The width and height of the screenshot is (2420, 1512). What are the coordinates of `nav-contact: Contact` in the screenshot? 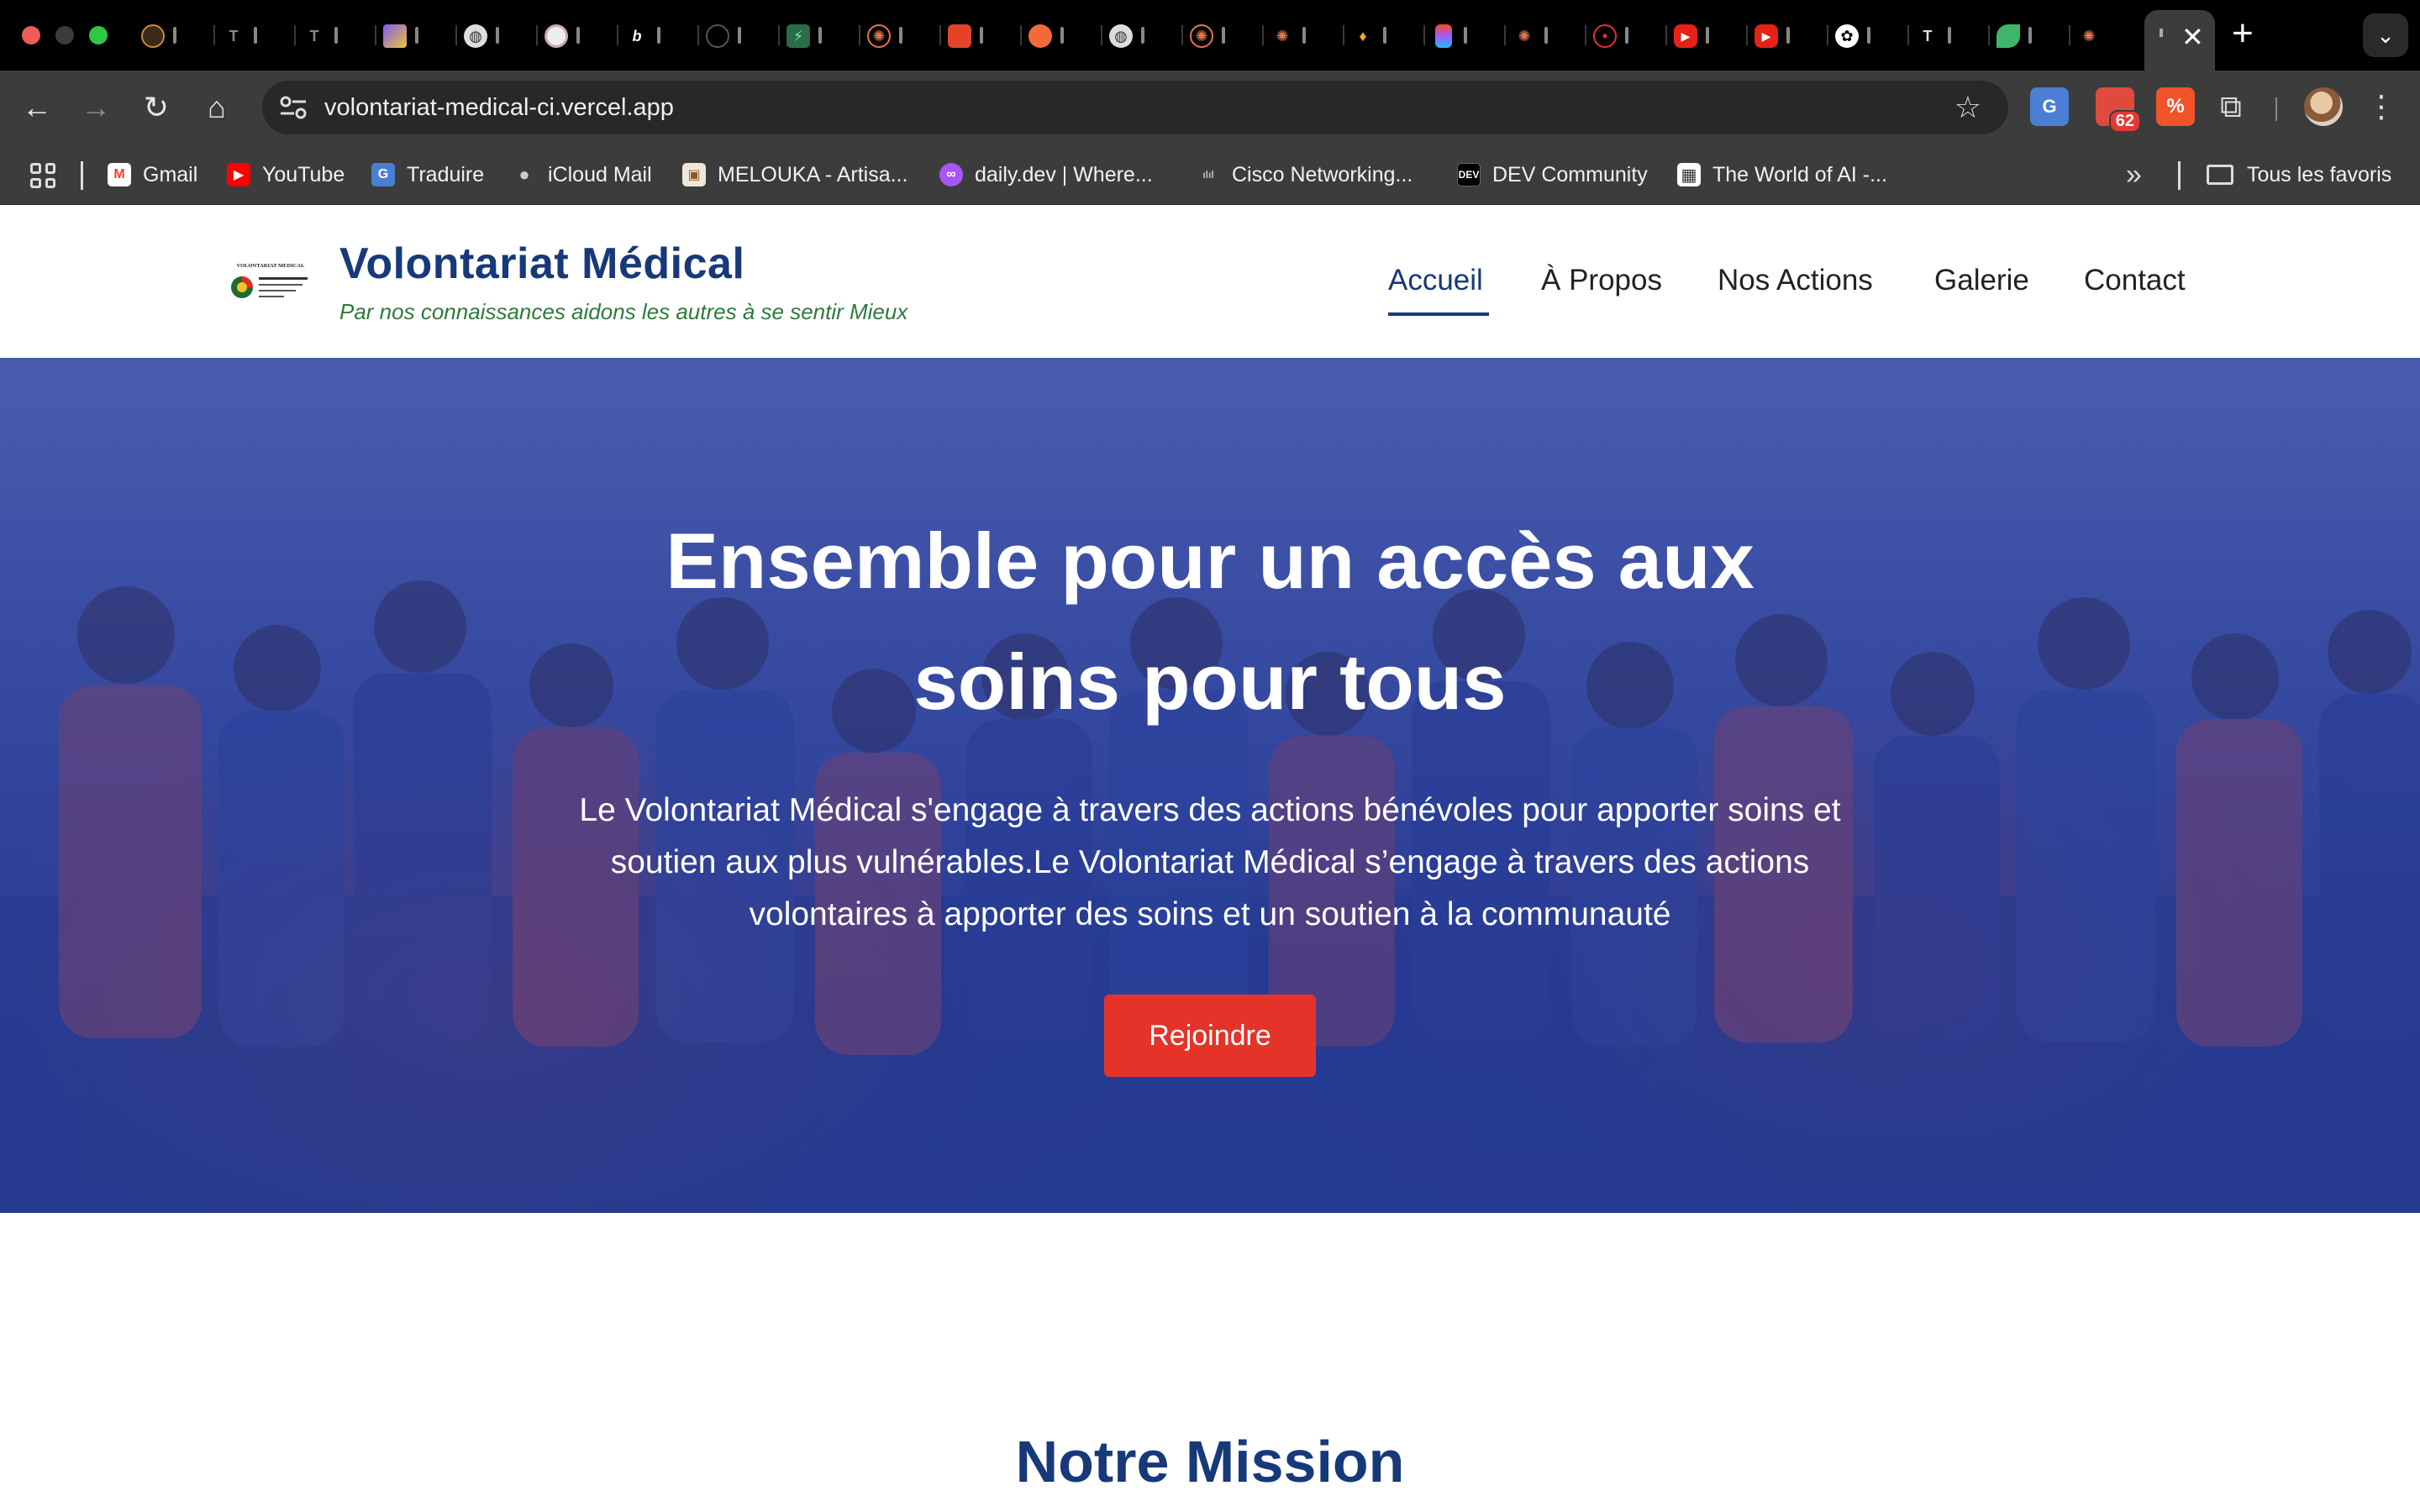 It's located at (2135, 280).